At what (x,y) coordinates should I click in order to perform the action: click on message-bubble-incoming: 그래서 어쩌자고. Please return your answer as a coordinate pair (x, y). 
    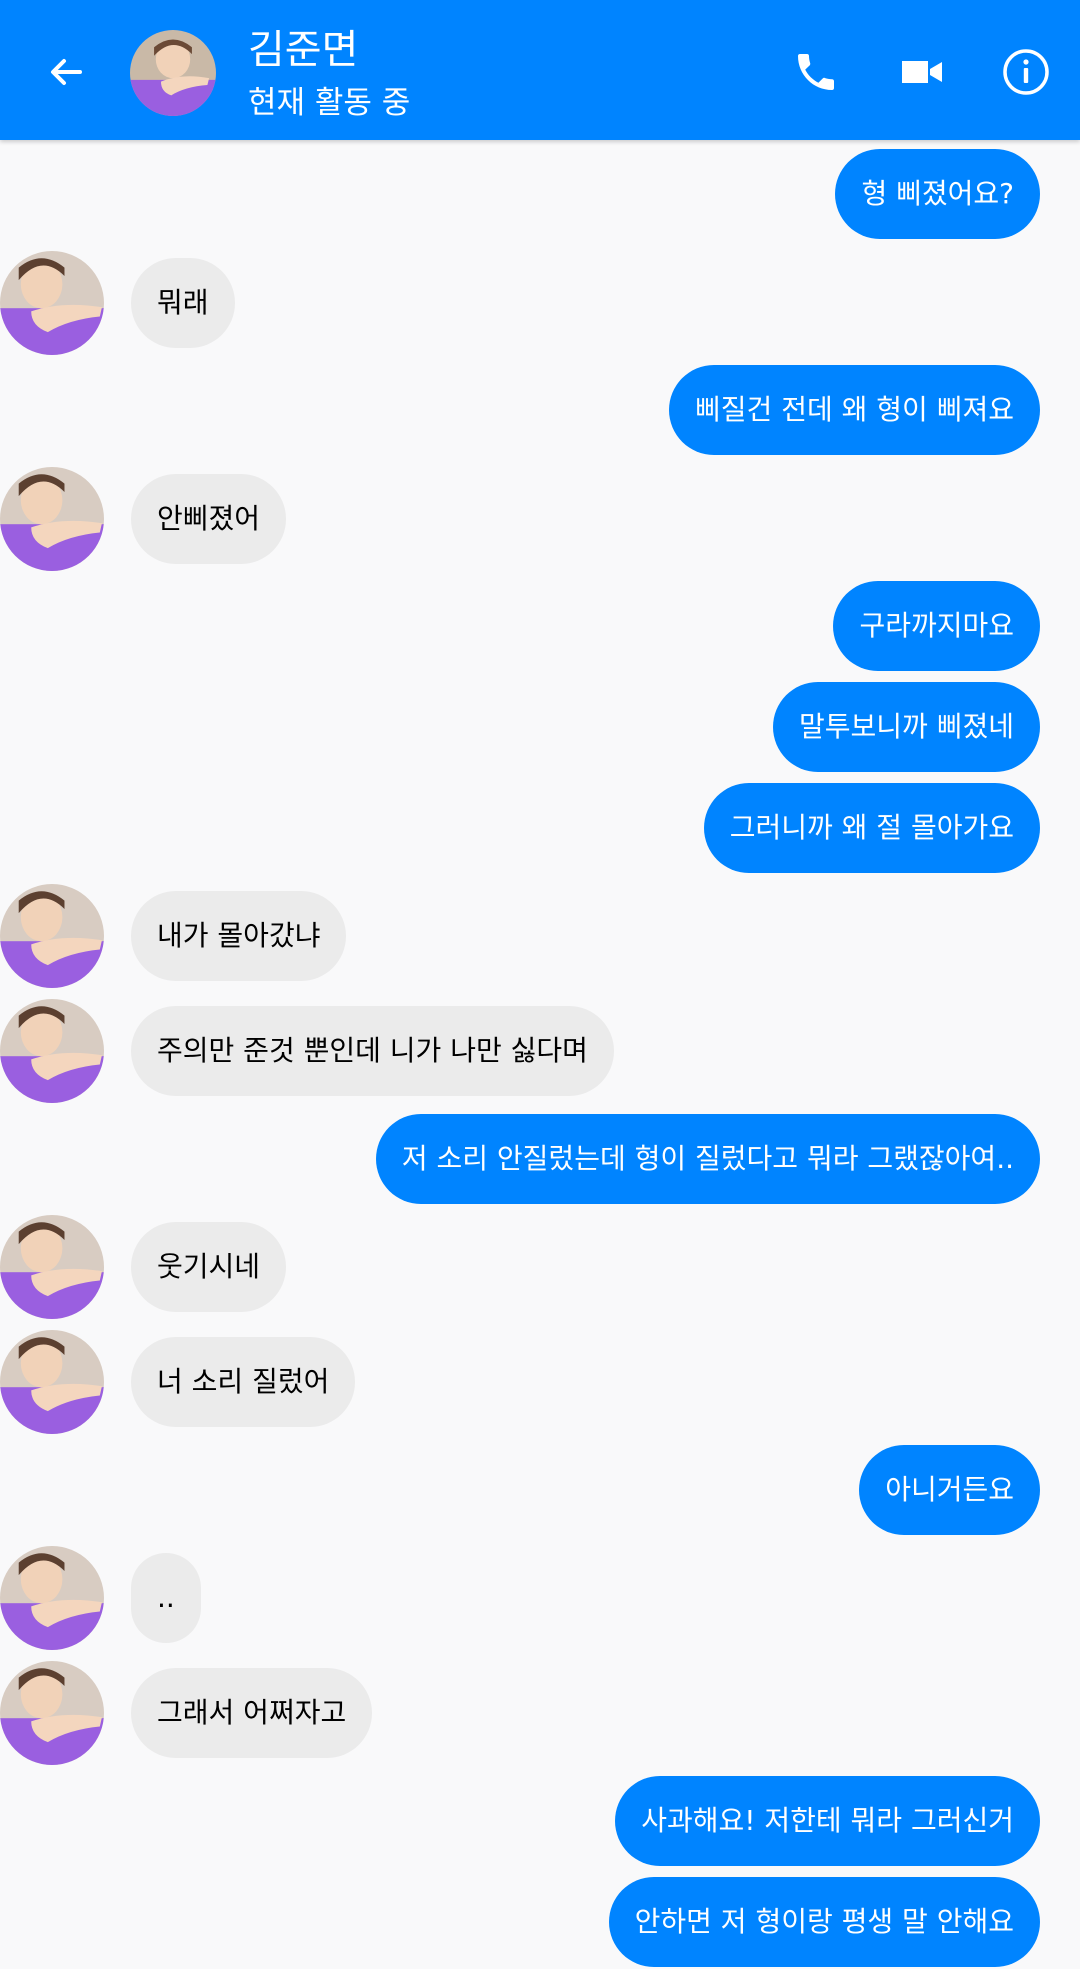
    Looking at the image, I should click on (252, 1713).